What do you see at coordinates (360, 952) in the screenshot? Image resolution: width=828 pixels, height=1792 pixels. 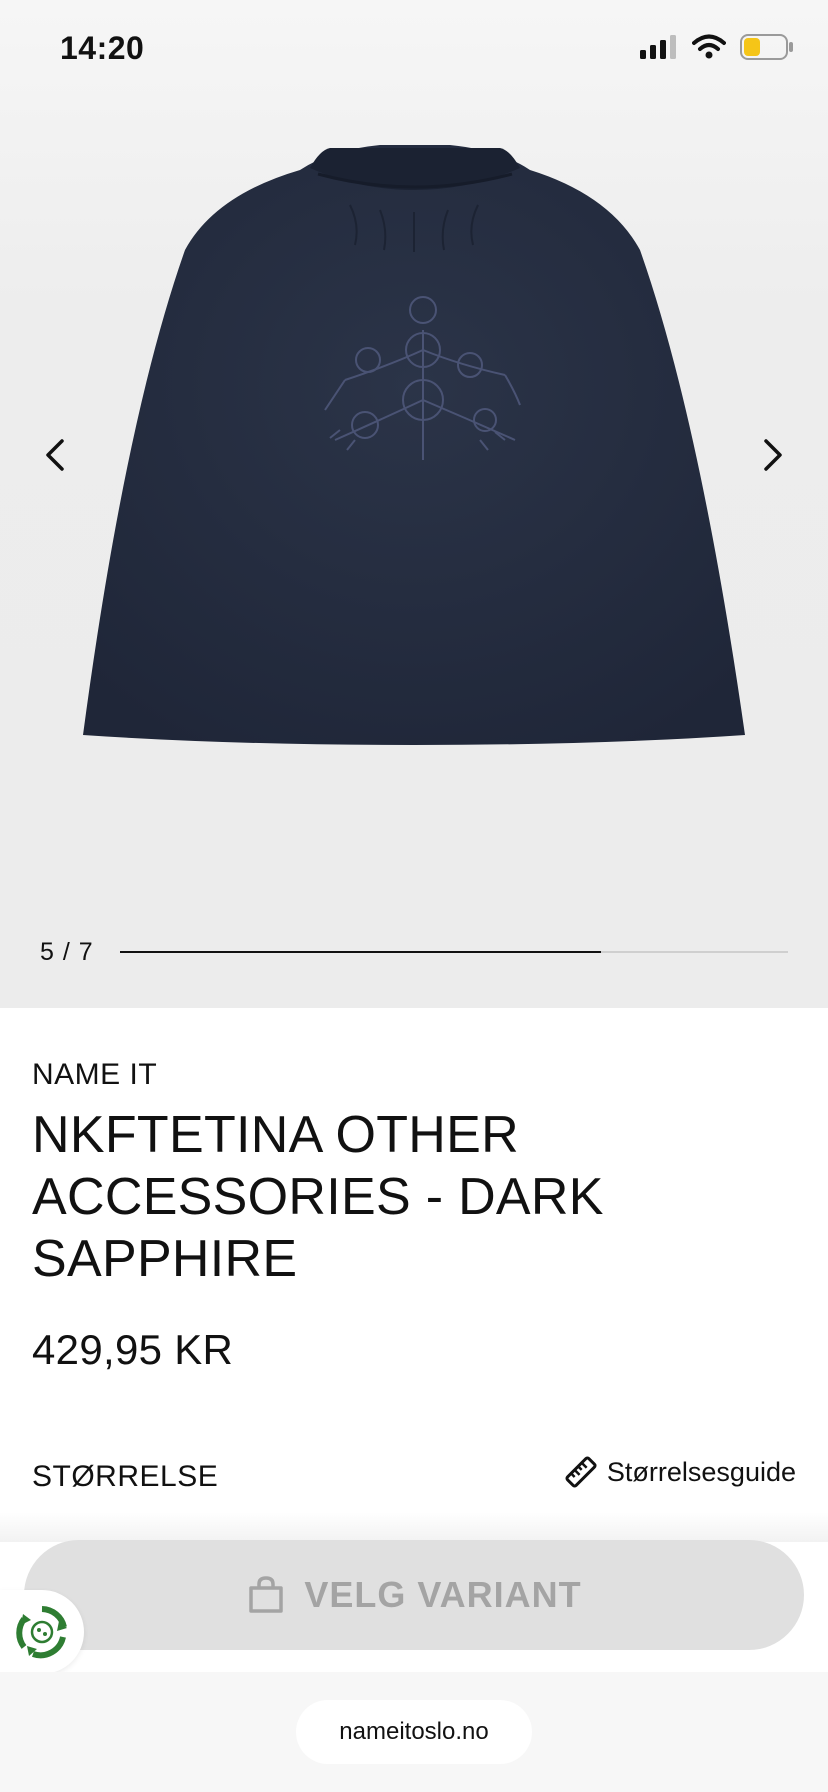 I see `gallery-progress-fill` at bounding box center [360, 952].